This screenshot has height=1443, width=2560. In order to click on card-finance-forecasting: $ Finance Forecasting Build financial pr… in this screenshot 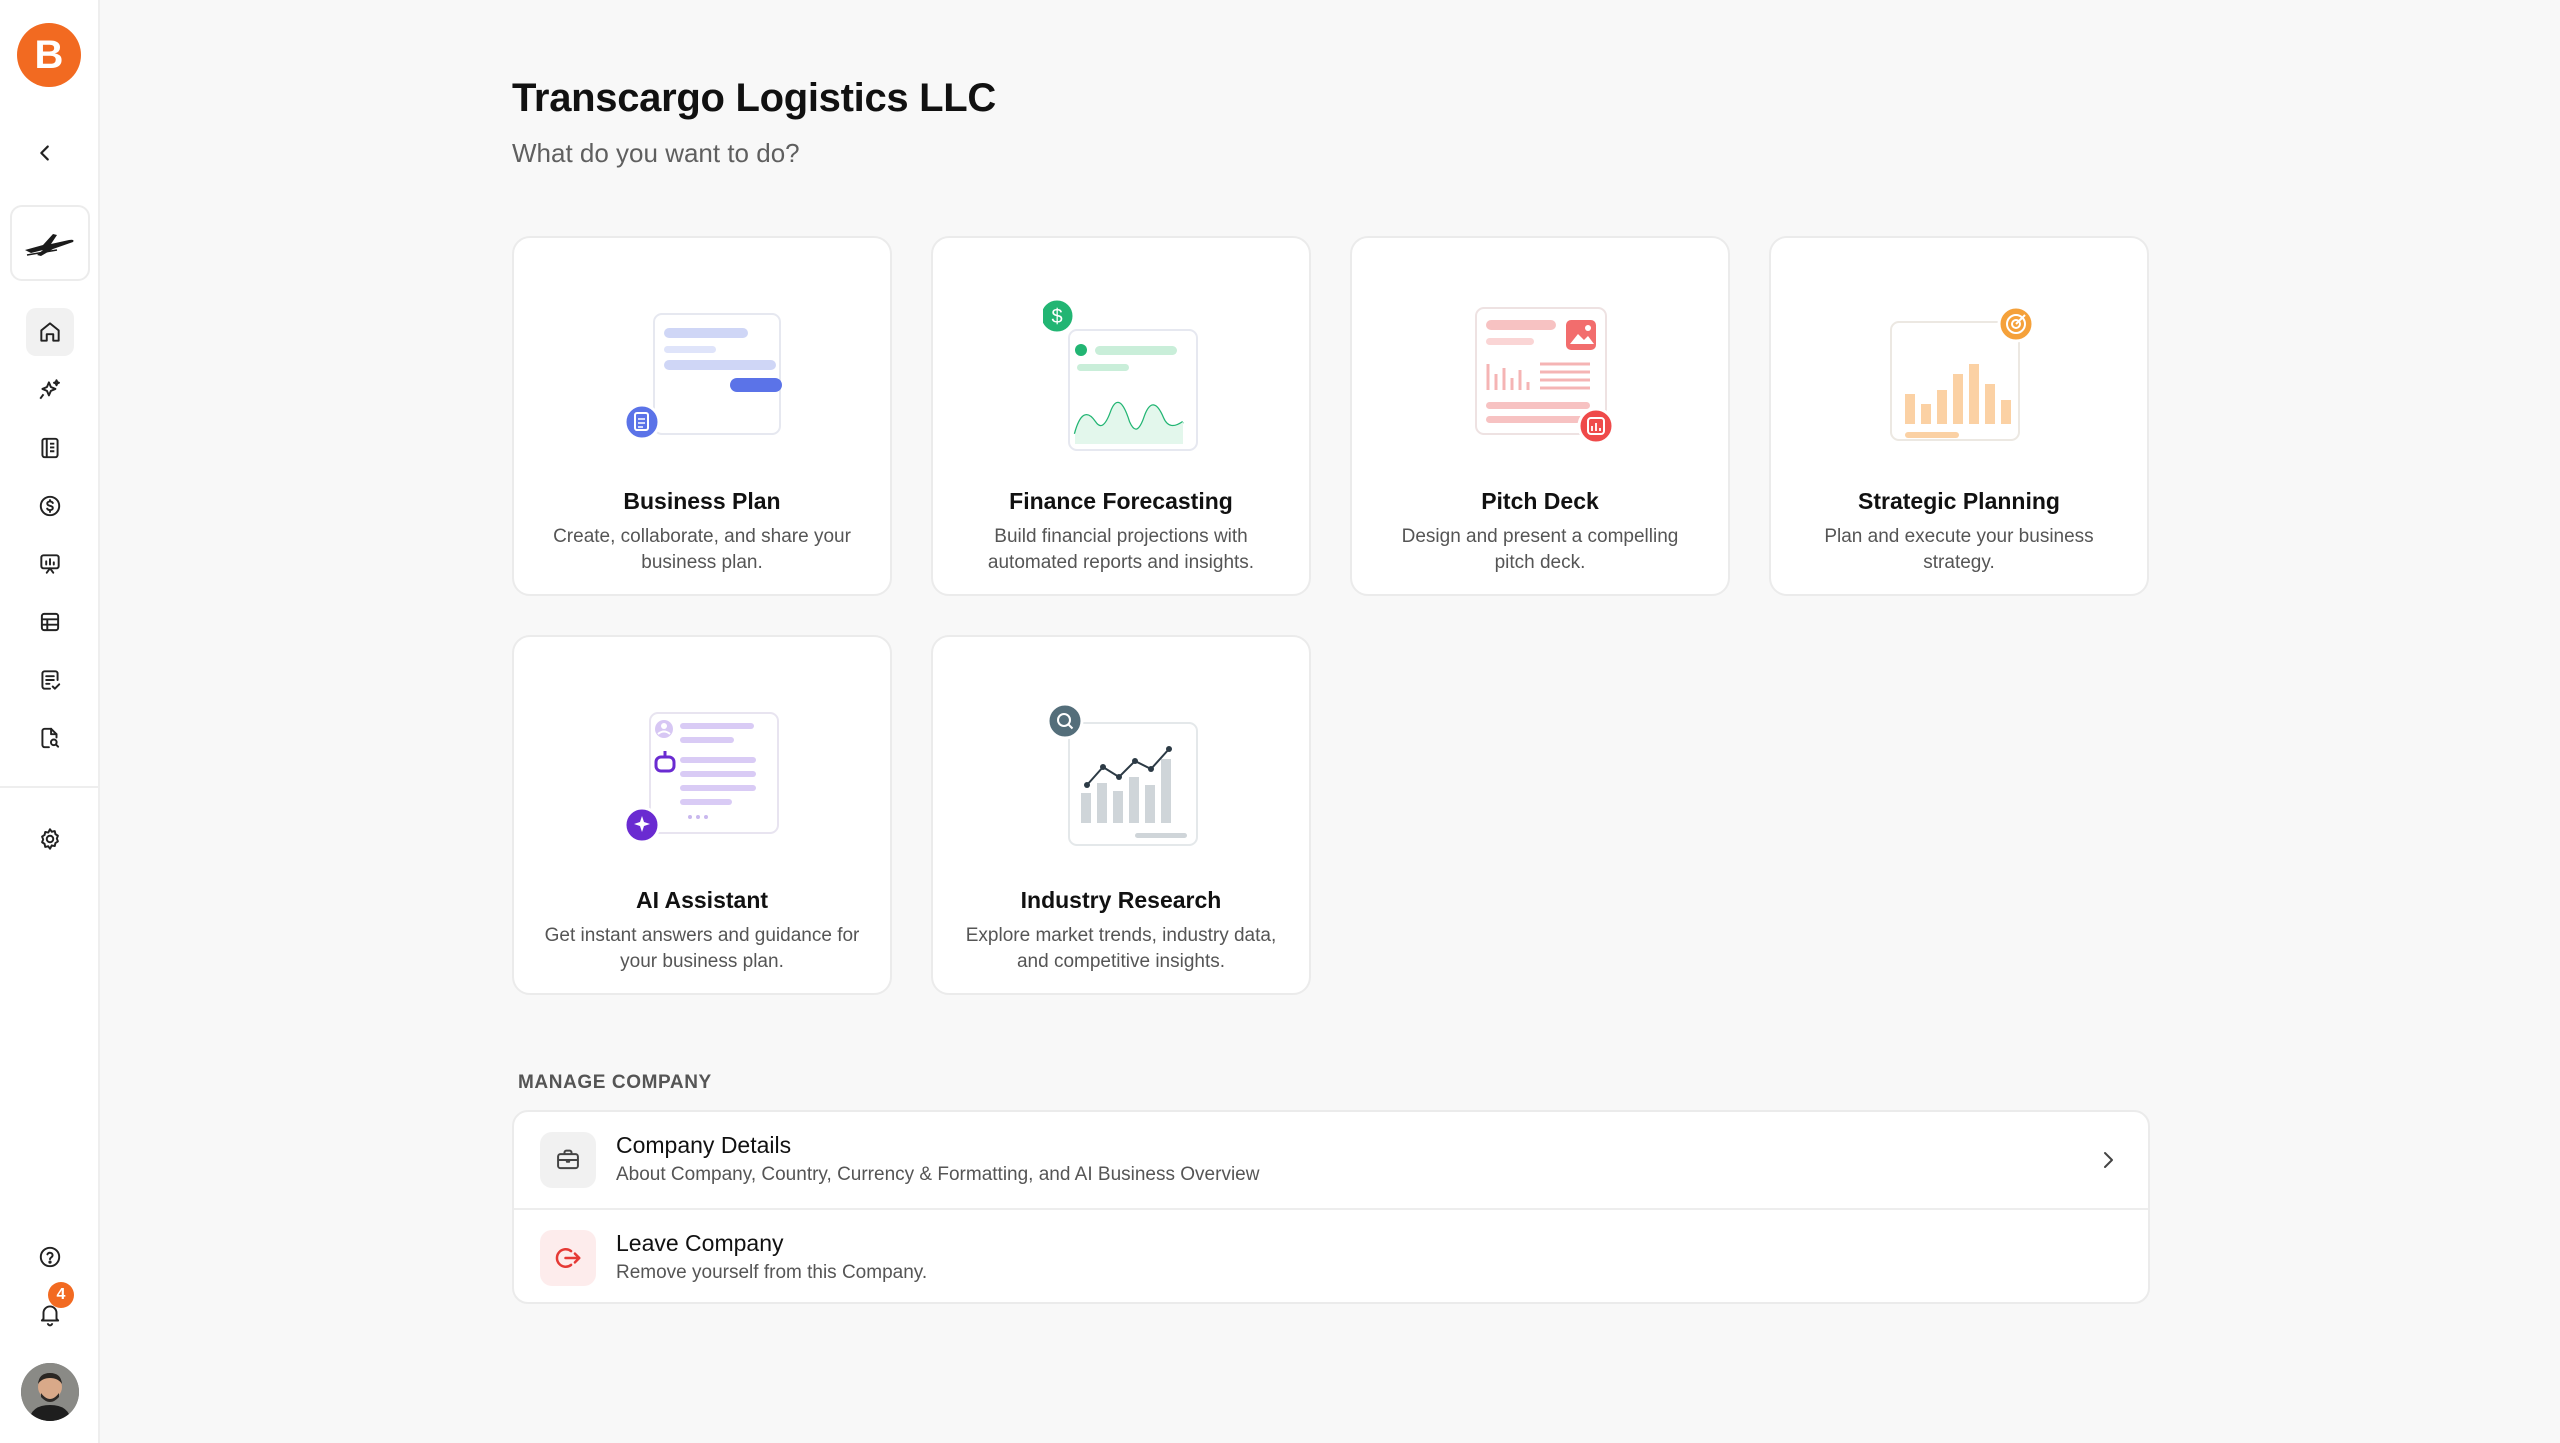, I will do `click(1121, 416)`.